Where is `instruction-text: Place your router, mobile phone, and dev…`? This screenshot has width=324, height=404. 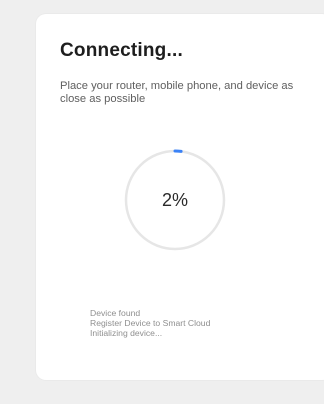
instruction-text: Place your router, mobile phone, and dev… is located at coordinates (177, 92).